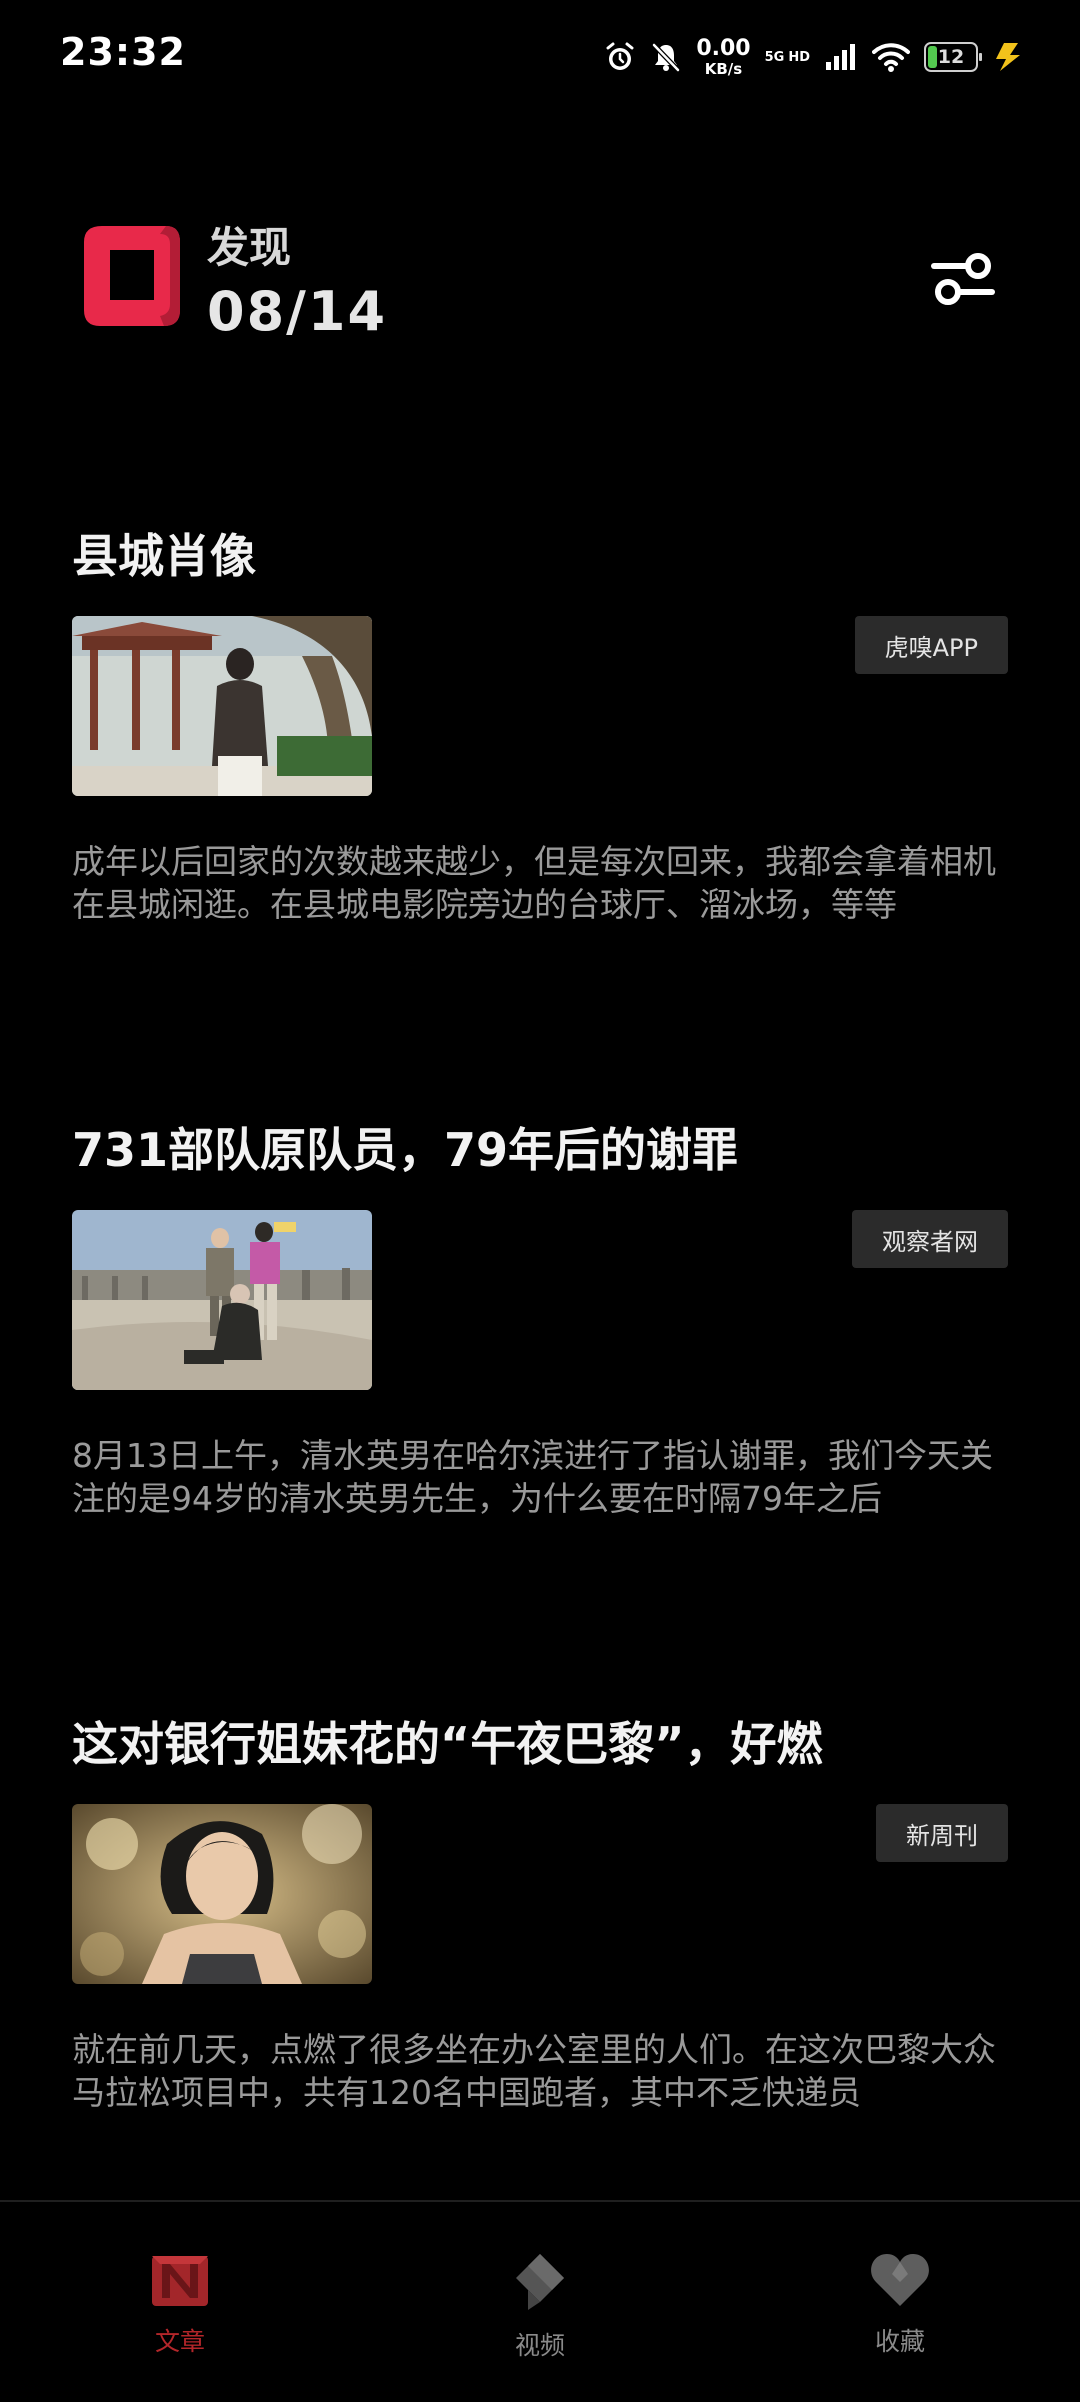 This screenshot has height=2402, width=1080. What do you see at coordinates (164, 553) in the screenshot?
I see `article-title: 县城肖像` at bounding box center [164, 553].